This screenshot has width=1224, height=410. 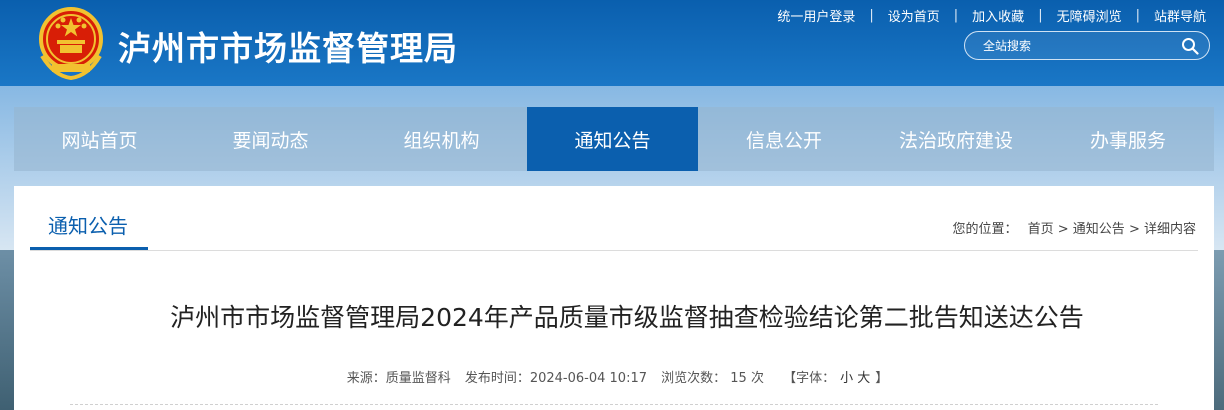 What do you see at coordinates (998, 15) in the screenshot?
I see `add-favorite-link: 加入收藏` at bounding box center [998, 15].